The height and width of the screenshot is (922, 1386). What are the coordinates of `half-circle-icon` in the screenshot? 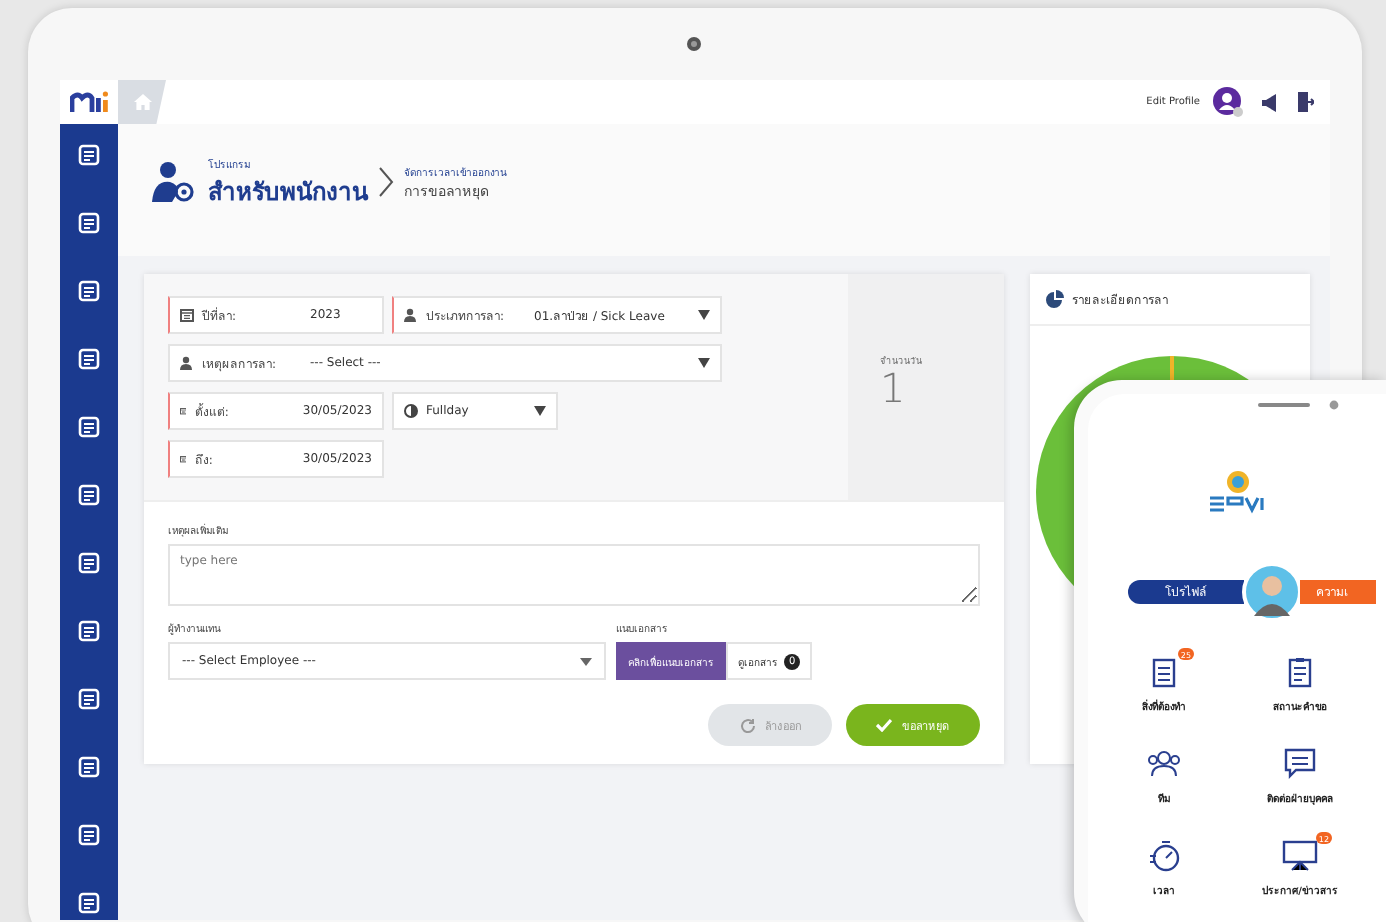 It's located at (411, 411).